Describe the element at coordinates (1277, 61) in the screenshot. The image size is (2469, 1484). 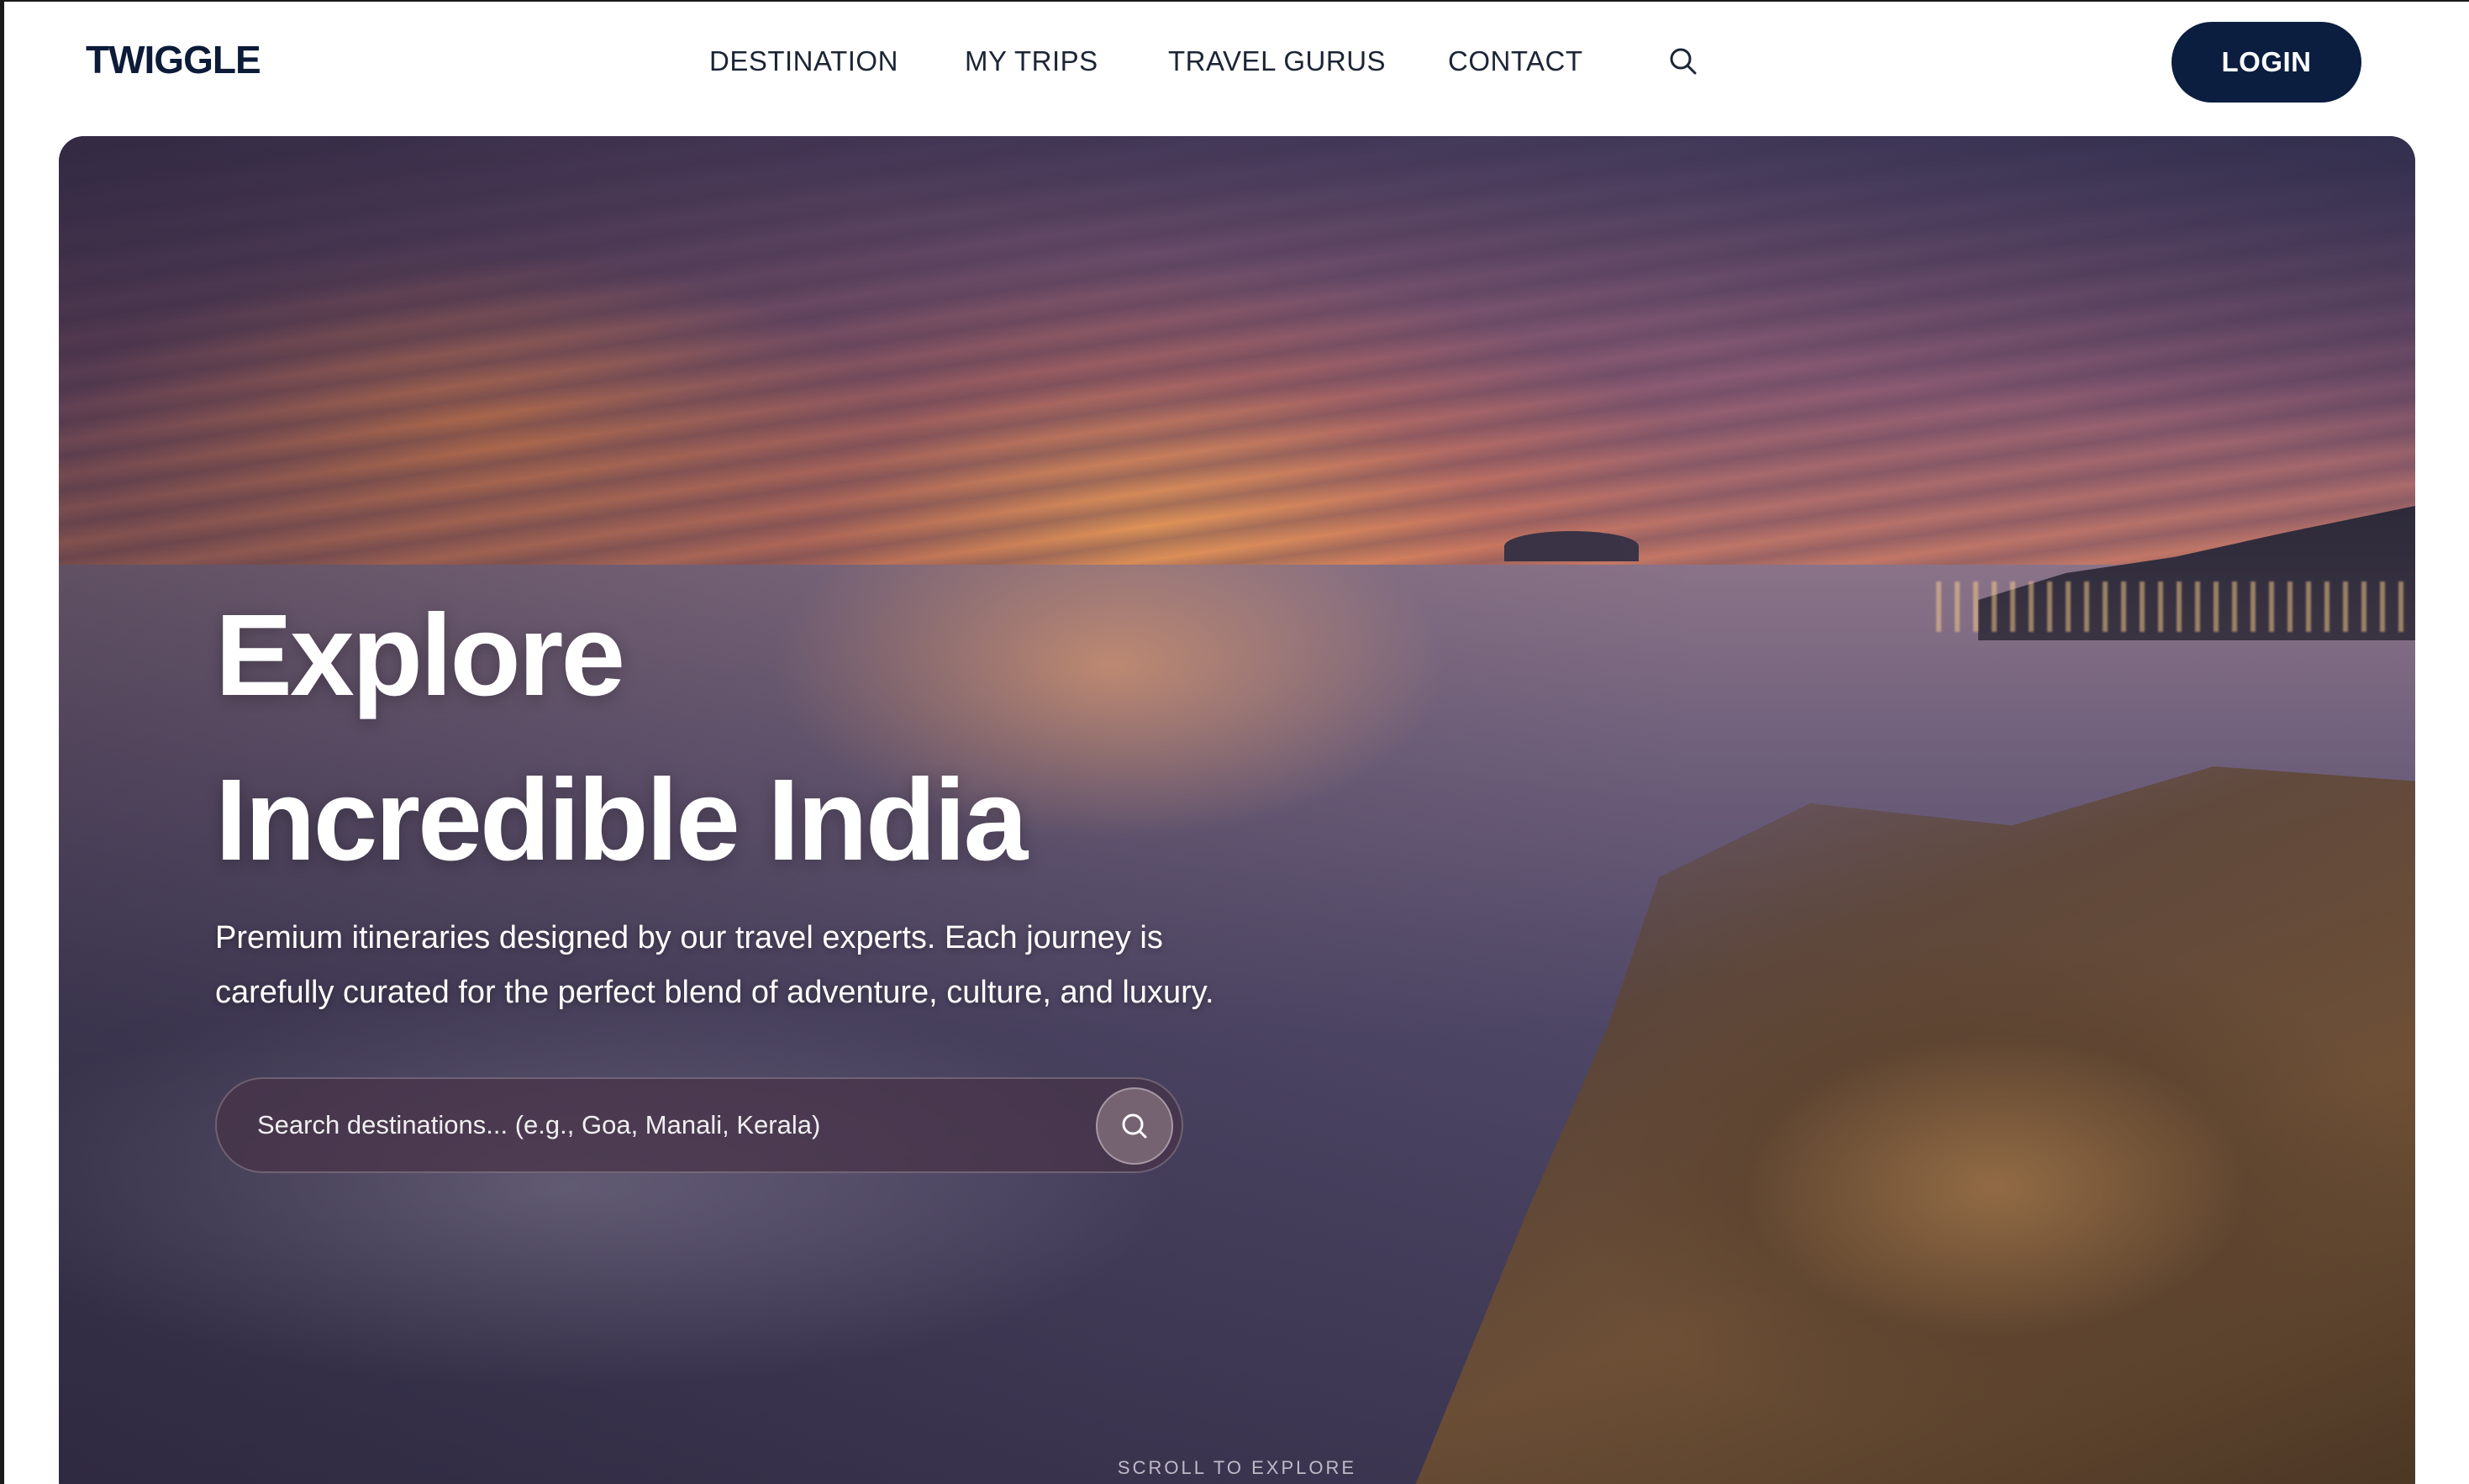
I see `nav-item-travel-gurus: TRAVEL GURUS` at that location.